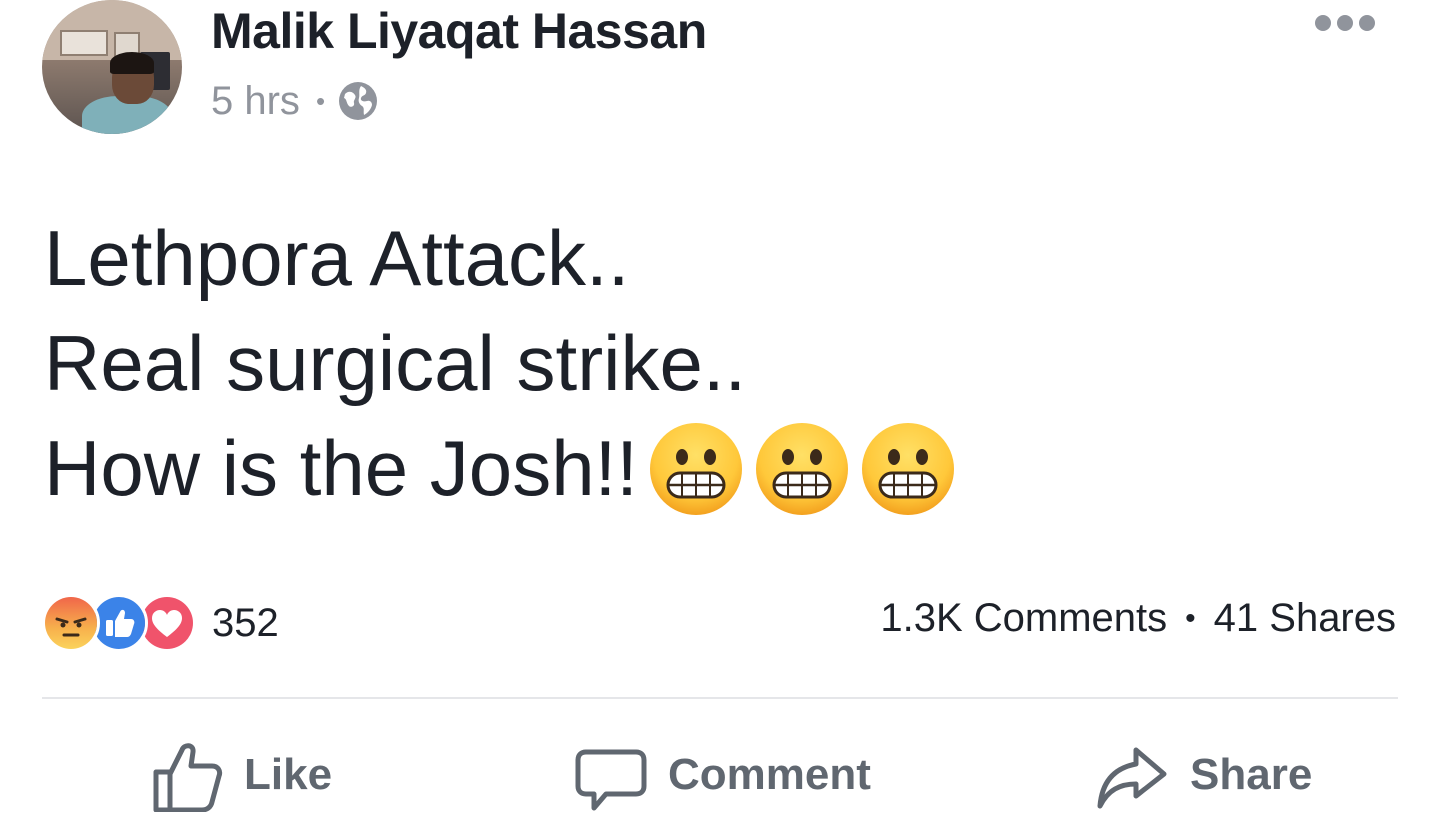  I want to click on avatar-window, so click(84, 43).